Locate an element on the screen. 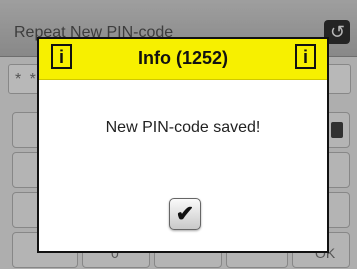  dialog-title: Info (1252) is located at coordinates (183, 58).